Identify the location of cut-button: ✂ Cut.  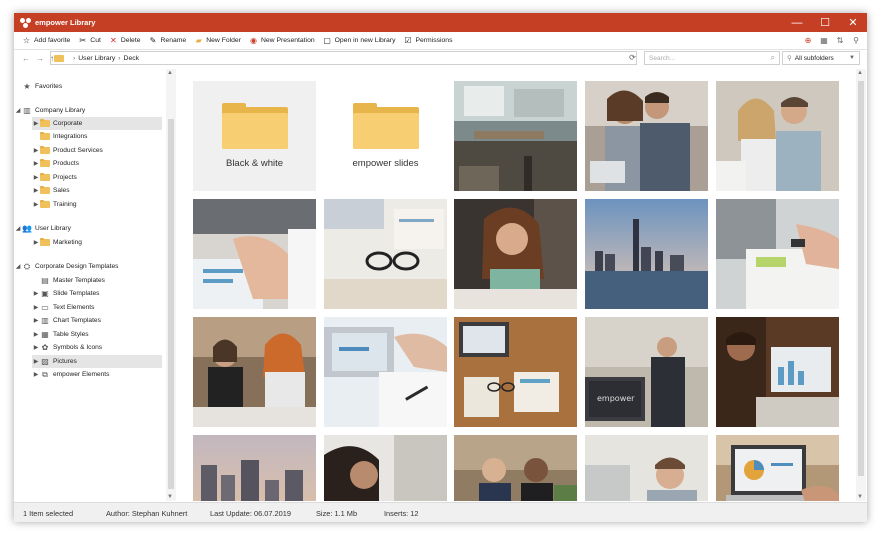
(89, 40).